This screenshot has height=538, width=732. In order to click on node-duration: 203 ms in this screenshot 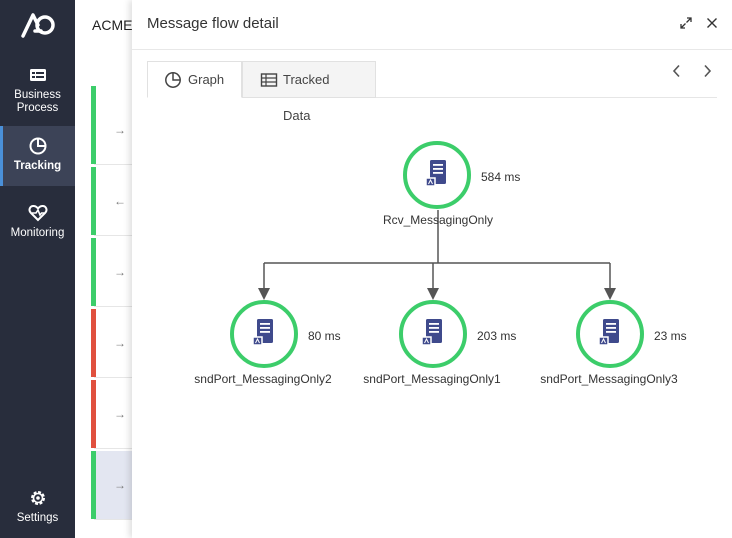, I will do `click(497, 336)`.